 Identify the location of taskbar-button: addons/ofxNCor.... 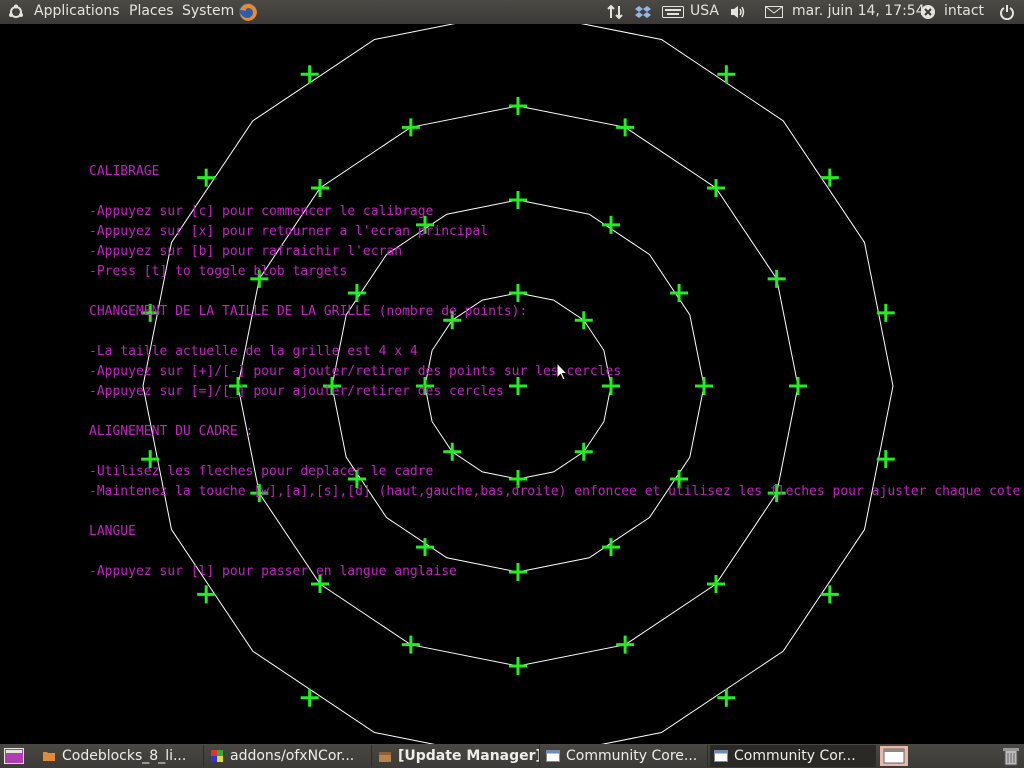
(289, 756).